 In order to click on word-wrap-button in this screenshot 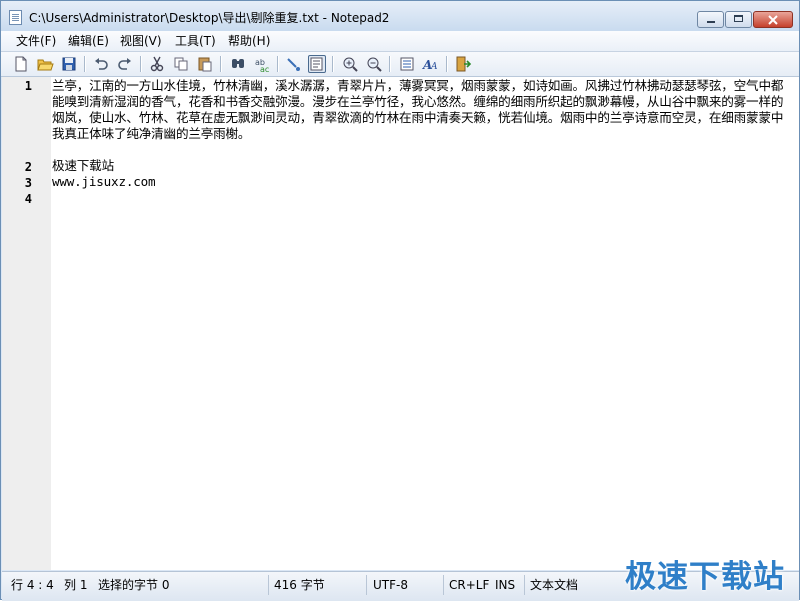, I will do `click(294, 64)`.